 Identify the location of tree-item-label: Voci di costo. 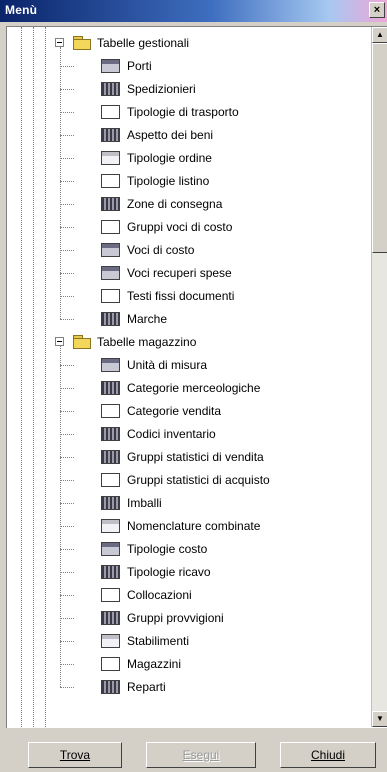
(161, 250).